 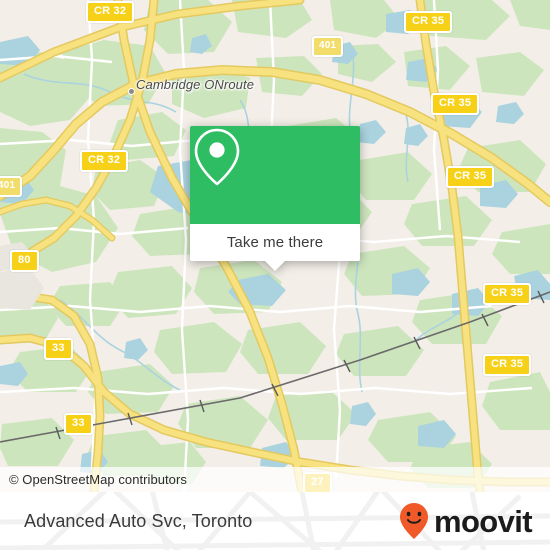 I want to click on shield-cr-35-mid: CR 35, so click(x=470, y=177).